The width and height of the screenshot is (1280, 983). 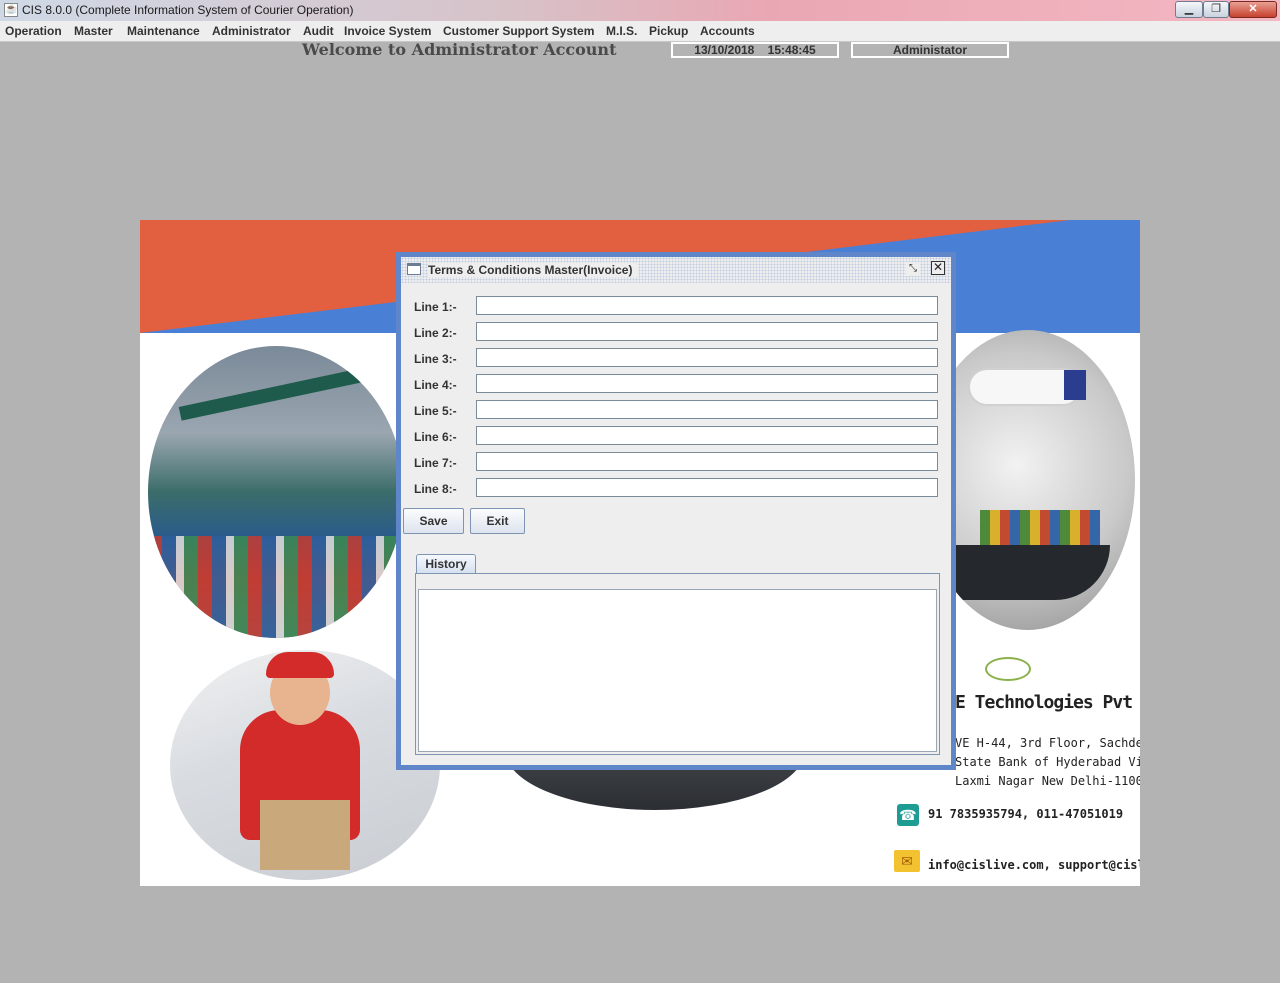 I want to click on line-7-label: Line 7:-, so click(x=435, y=463).